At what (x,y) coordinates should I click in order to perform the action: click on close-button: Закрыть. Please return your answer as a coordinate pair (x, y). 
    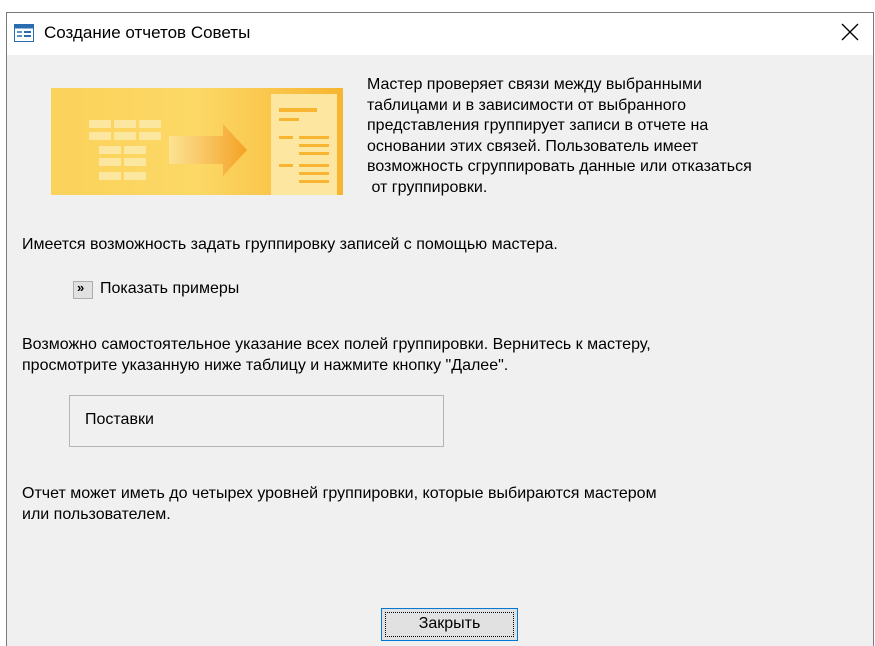
    Looking at the image, I should click on (449, 624).